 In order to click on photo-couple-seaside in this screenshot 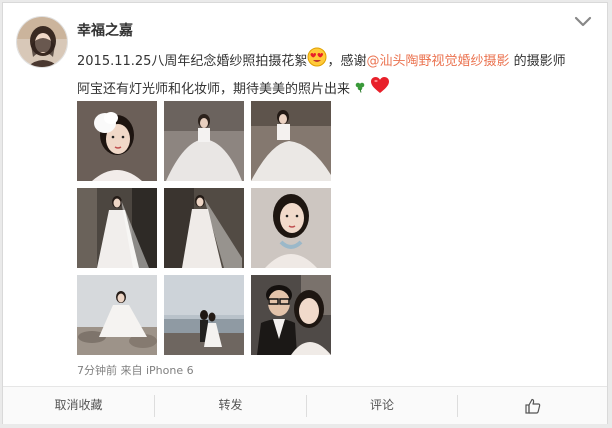, I will do `click(204, 315)`.